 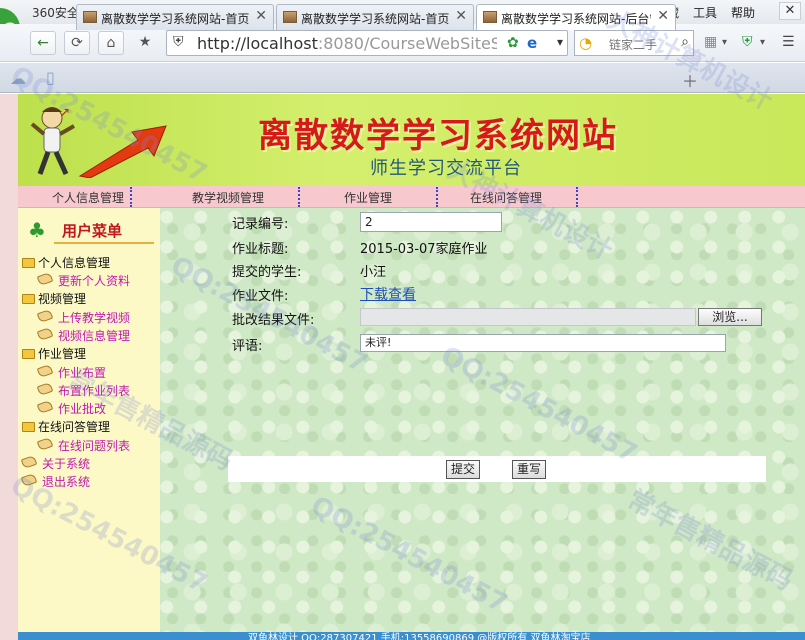 I want to click on page-left-strip, so click(x=9, y=367).